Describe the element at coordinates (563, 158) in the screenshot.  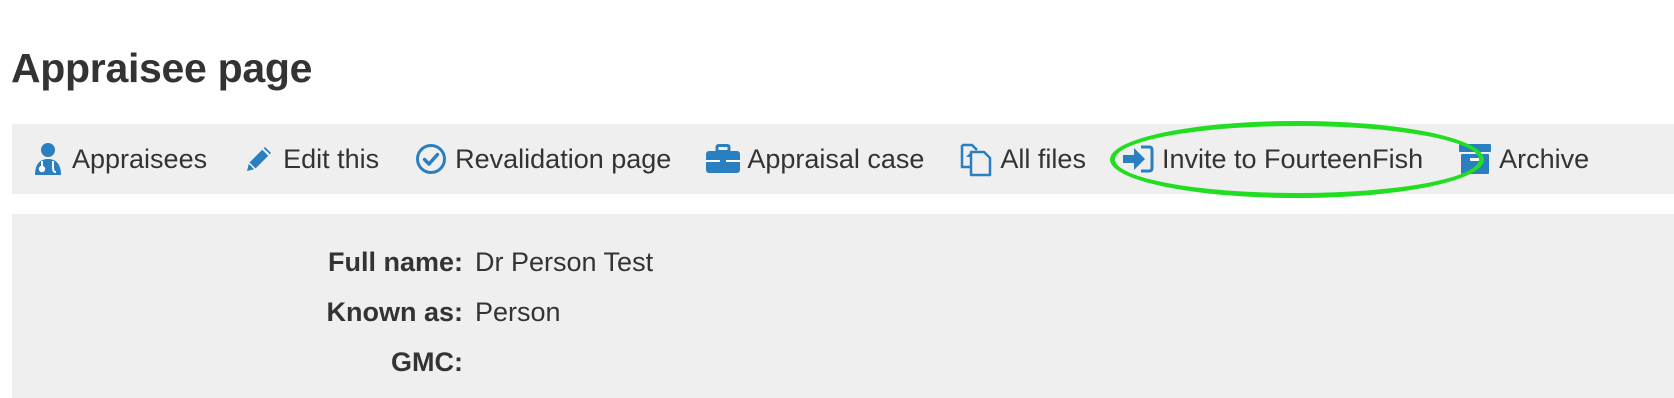
I see `revalidation-page-label: Revalidation page` at that location.